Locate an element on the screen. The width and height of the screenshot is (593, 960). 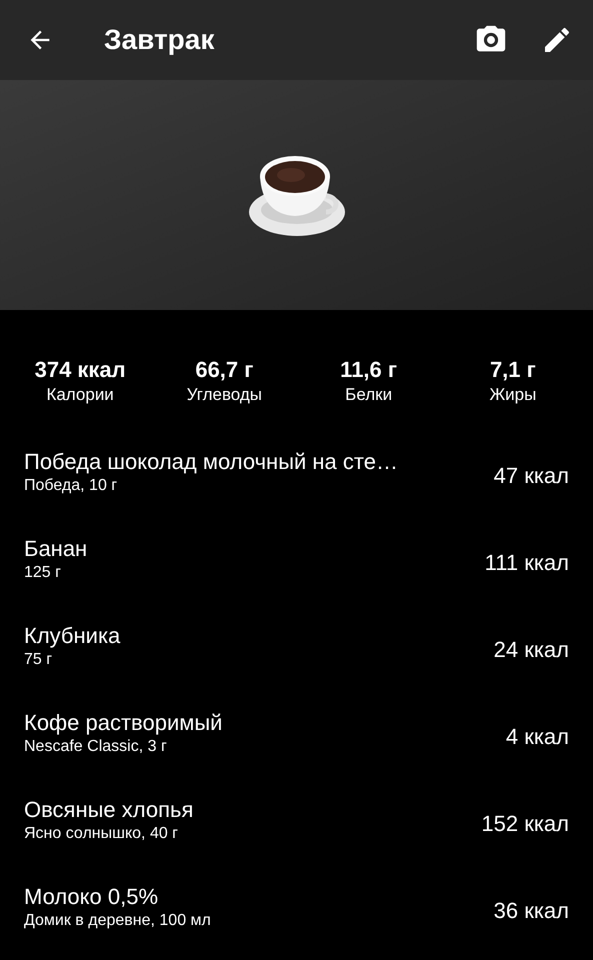
food-item: Овсяные хлопья Ясно солнышко, 40 г 152 ккал is located at coordinates (296, 819).